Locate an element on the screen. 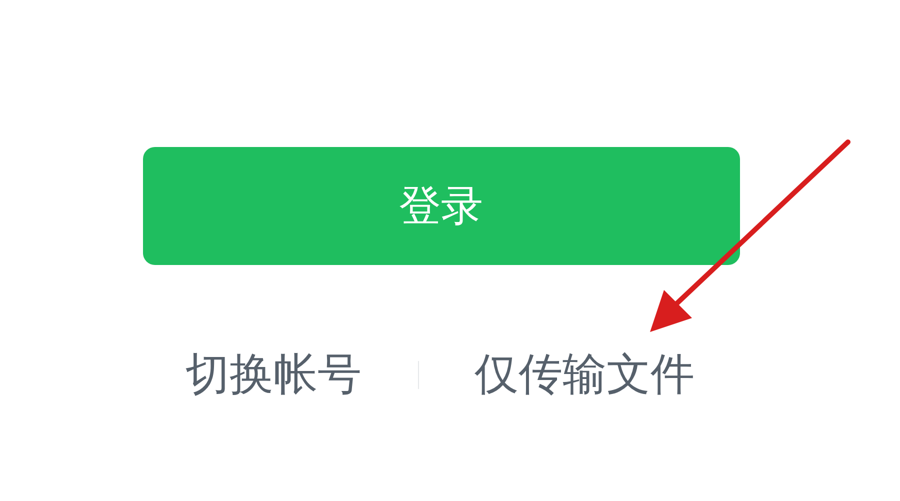  text-link: 切换帐号 is located at coordinates (274, 375).